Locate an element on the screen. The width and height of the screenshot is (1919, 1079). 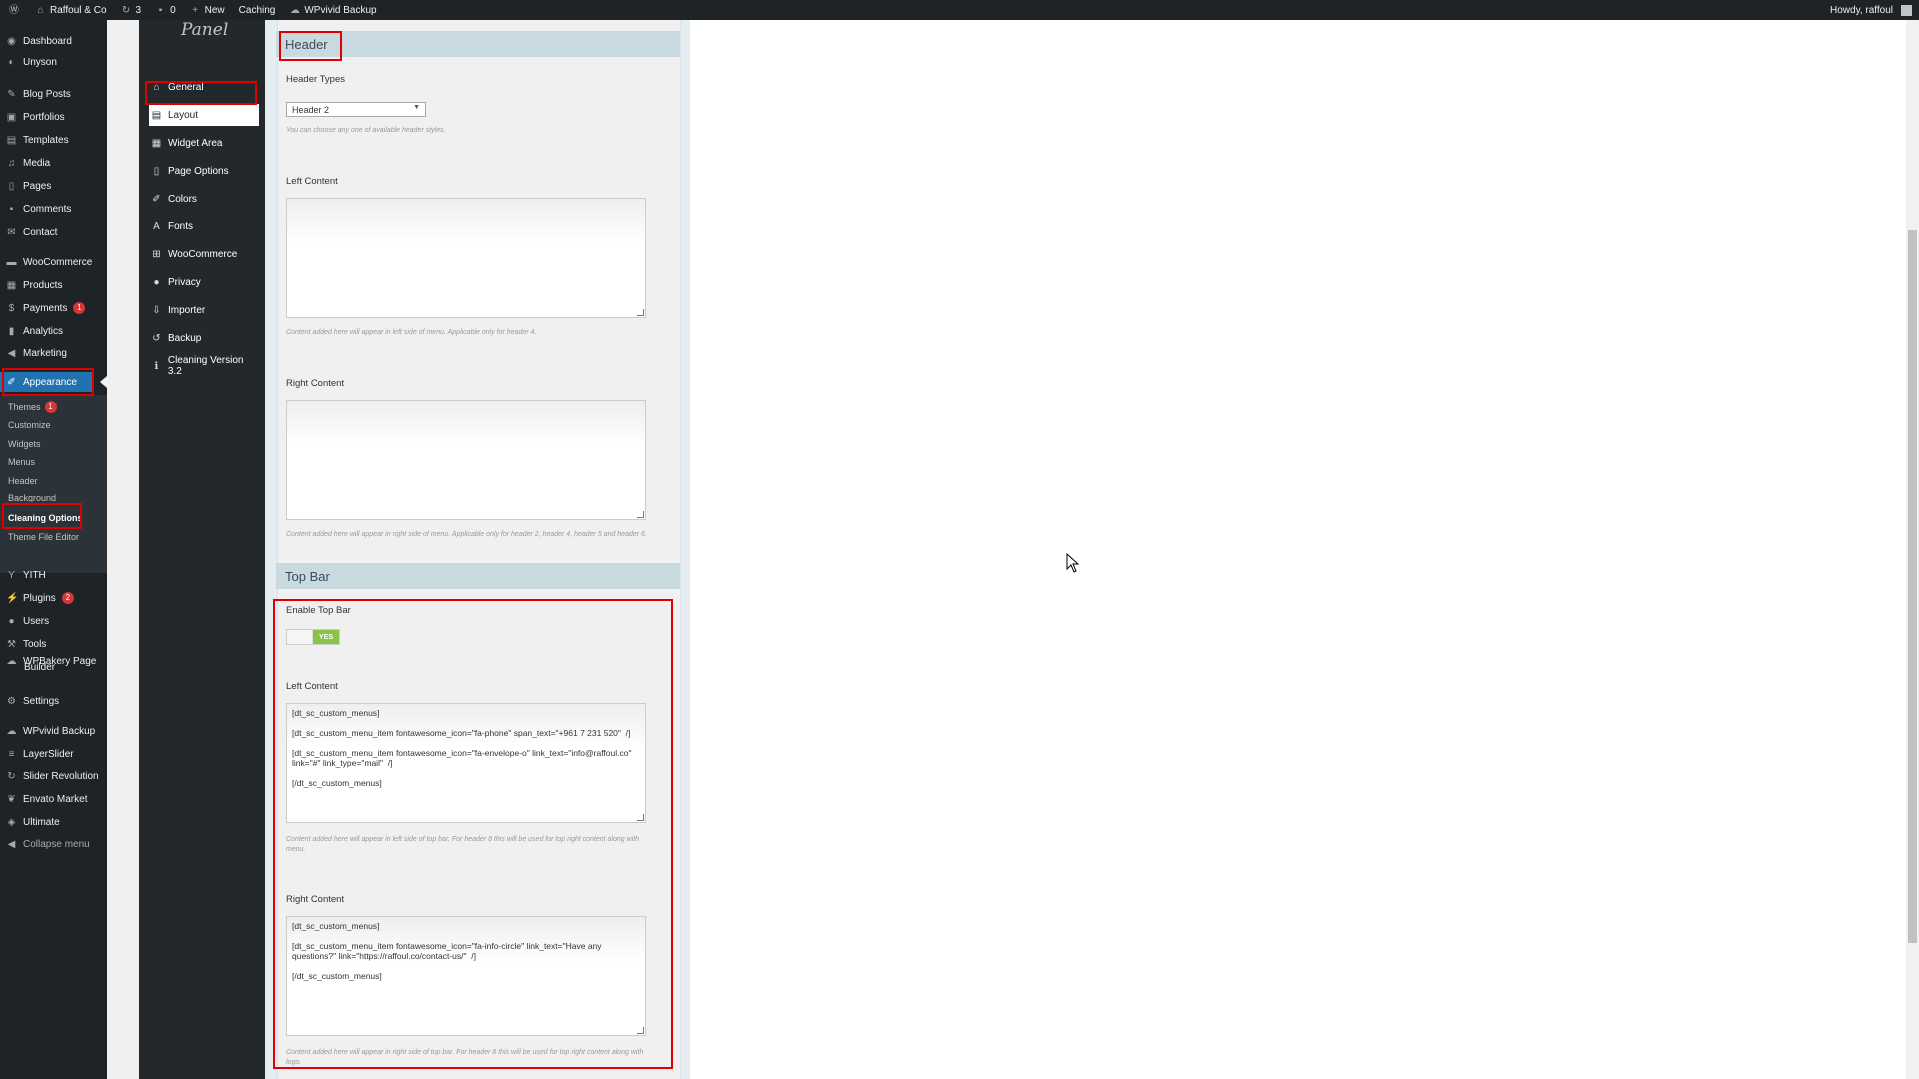
menu-label: Products is located at coordinates (43, 285).